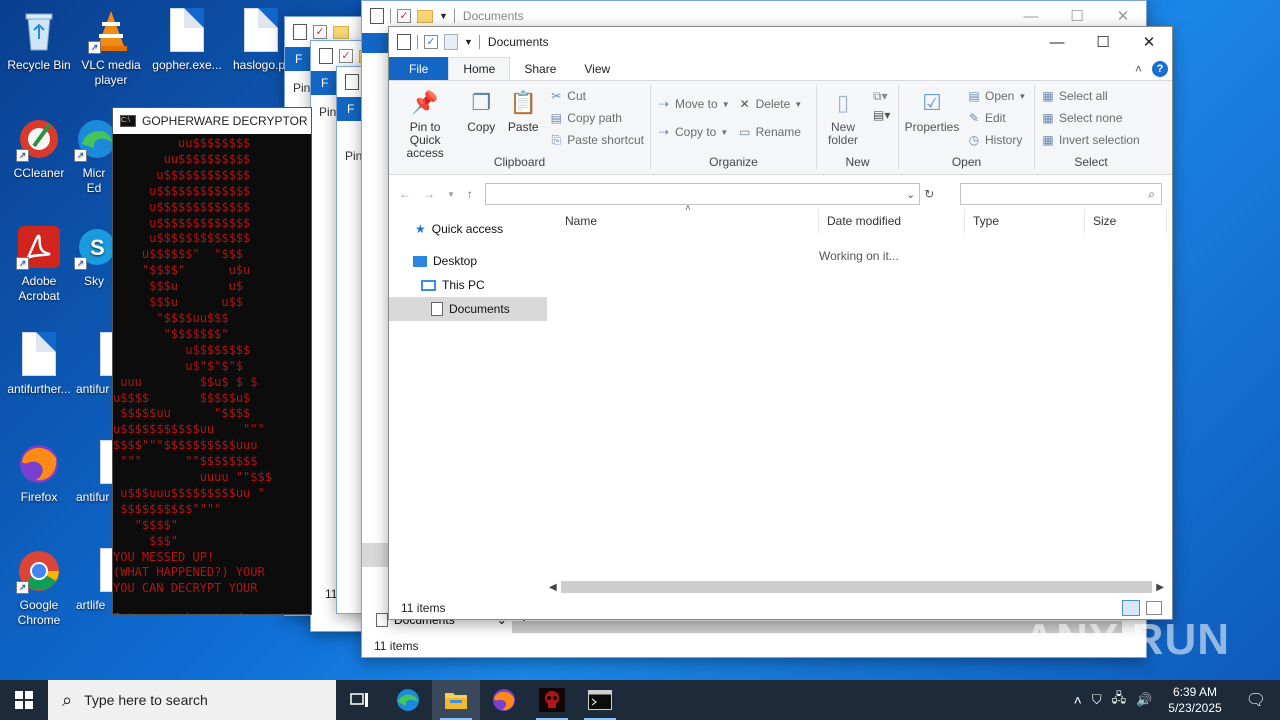 The image size is (1280, 720). What do you see at coordinates (596, 118) in the screenshot?
I see `copy-path-button: ▤ Copy path` at bounding box center [596, 118].